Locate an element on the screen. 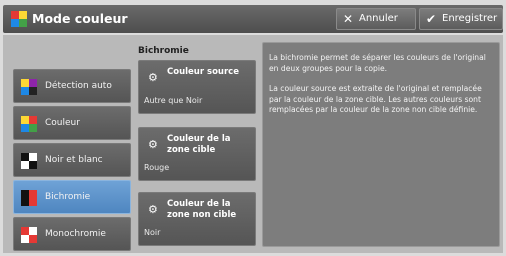 Image resolution: width=506 pixels, height=256 pixels. option-color: Couleur is located at coordinates (72, 123).